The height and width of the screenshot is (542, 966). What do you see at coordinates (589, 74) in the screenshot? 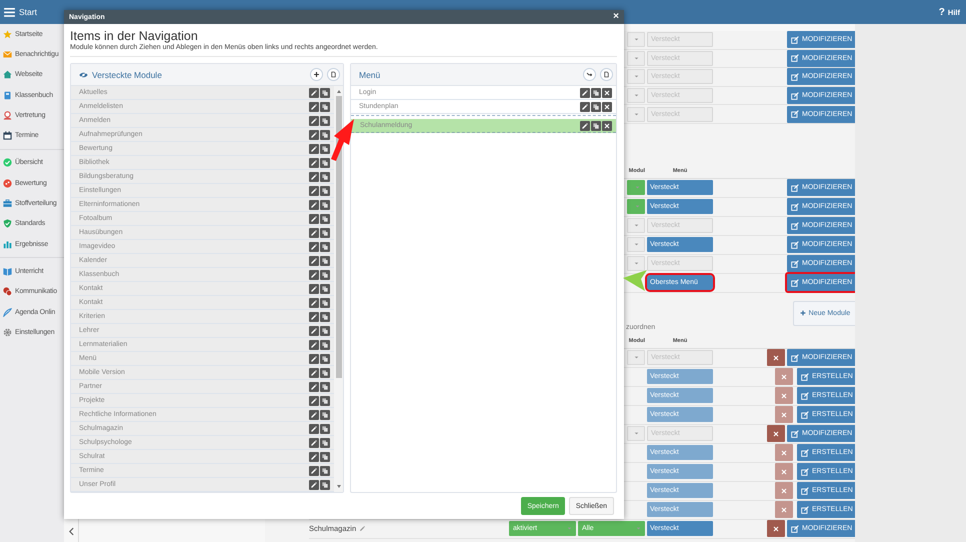
I see `link-button` at bounding box center [589, 74].